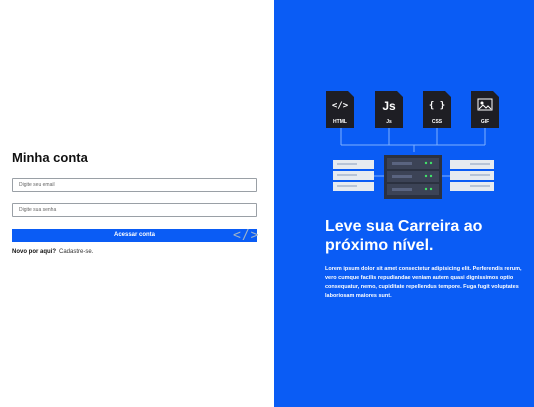  I want to click on css-file-icon: { } CSS, so click(437, 109).